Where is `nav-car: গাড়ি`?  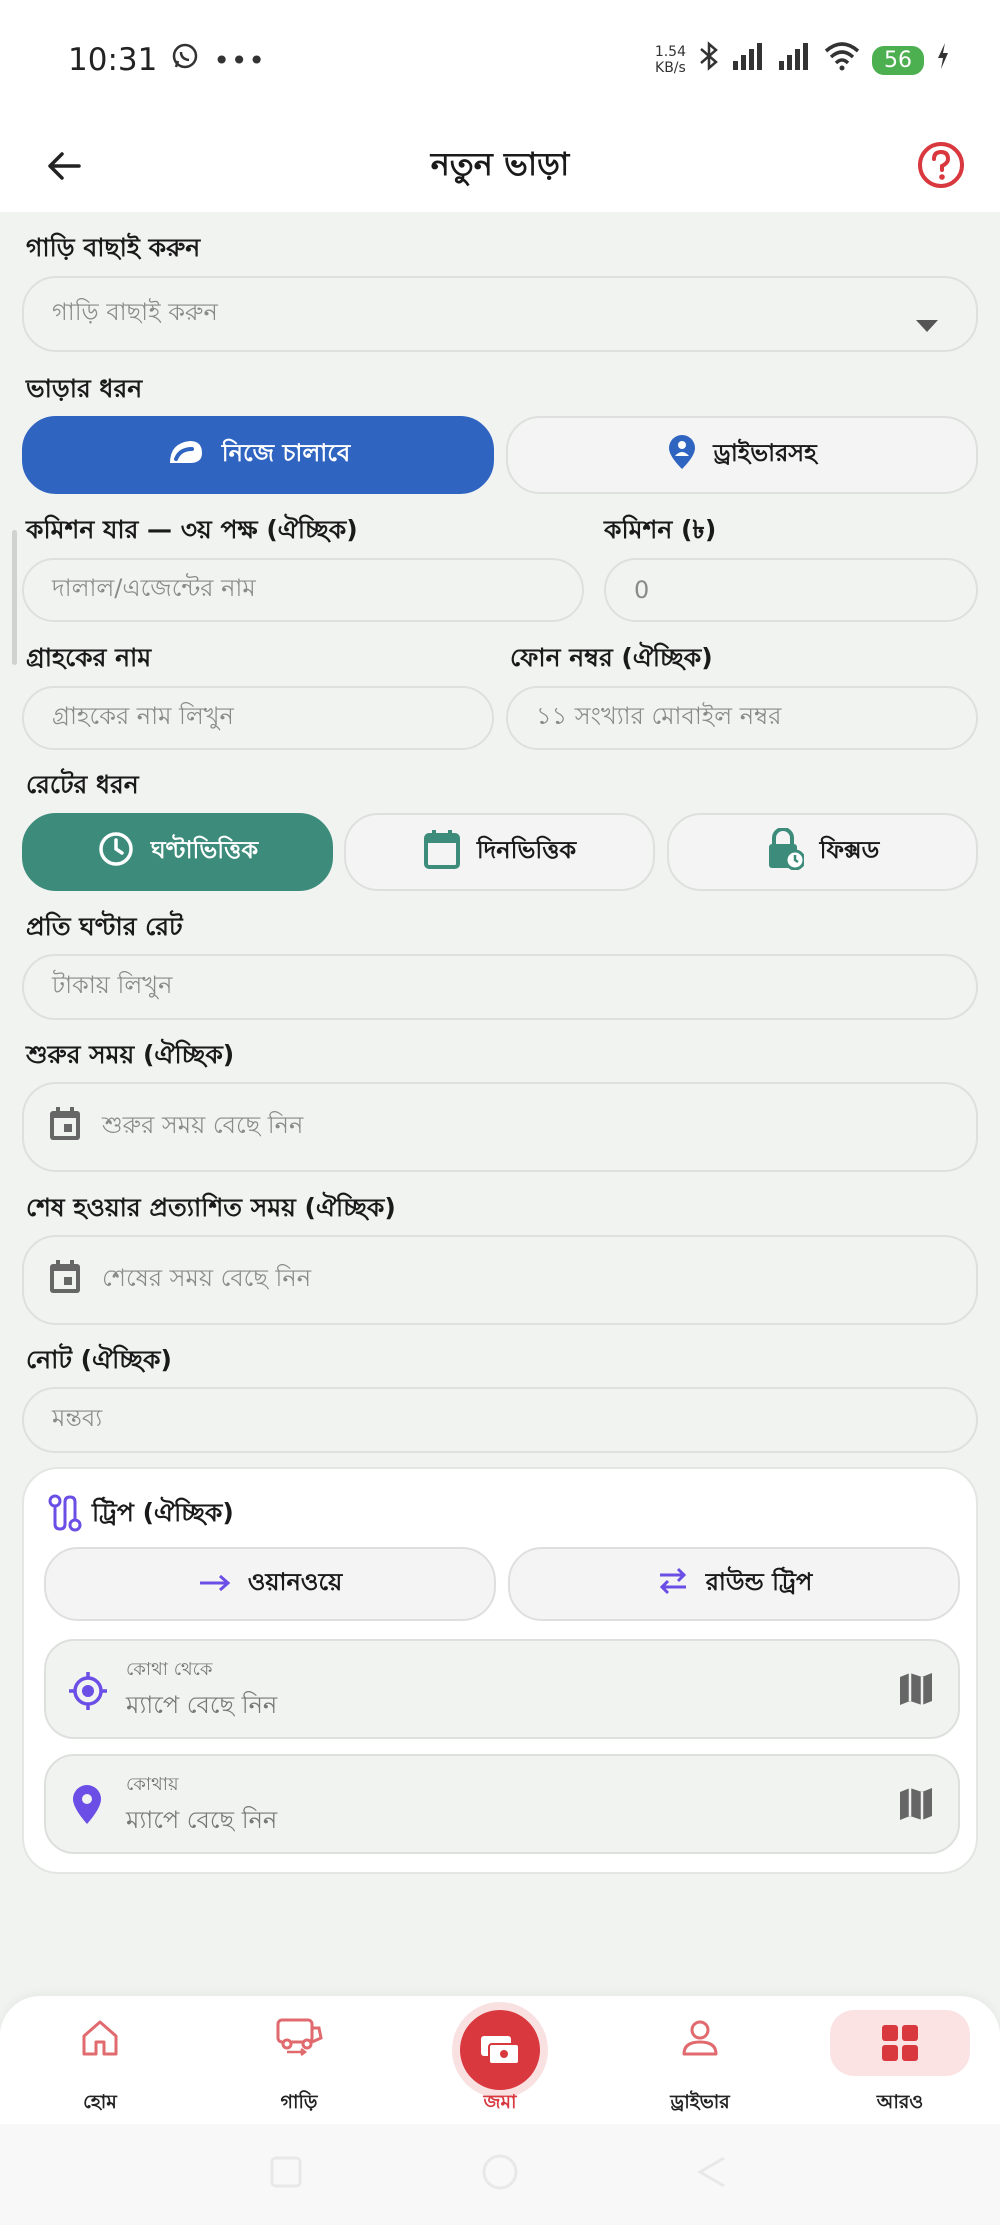 nav-car: গাড়ি is located at coordinates (299, 2060).